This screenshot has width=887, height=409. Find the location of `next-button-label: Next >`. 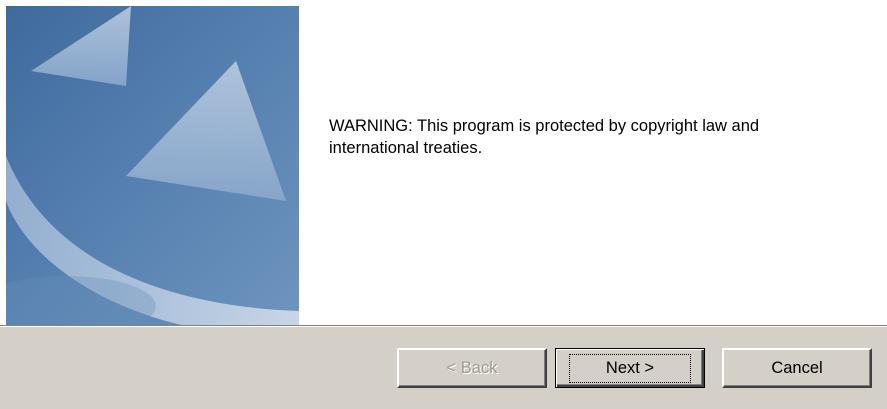

next-button-label: Next > is located at coordinates (630, 368).